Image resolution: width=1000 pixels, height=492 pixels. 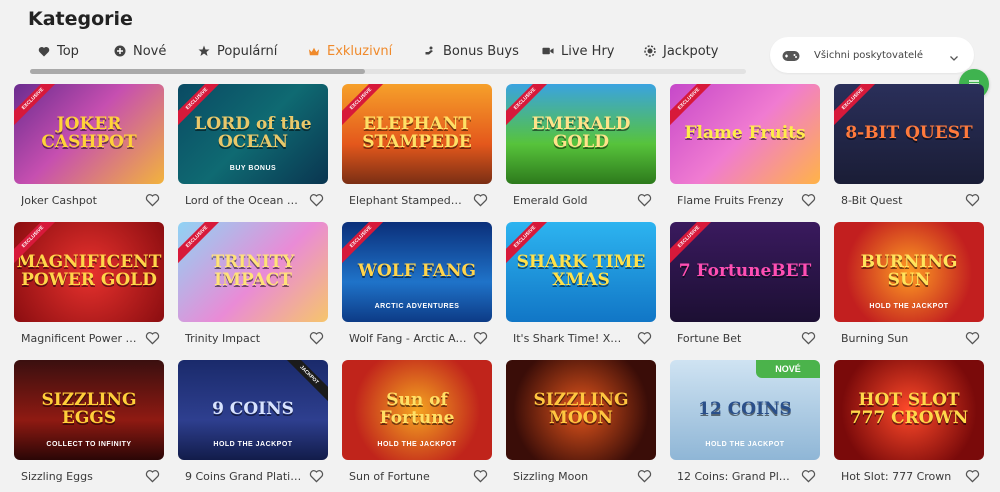 I want to click on game-name: Sizzling Moon, so click(x=572, y=476).